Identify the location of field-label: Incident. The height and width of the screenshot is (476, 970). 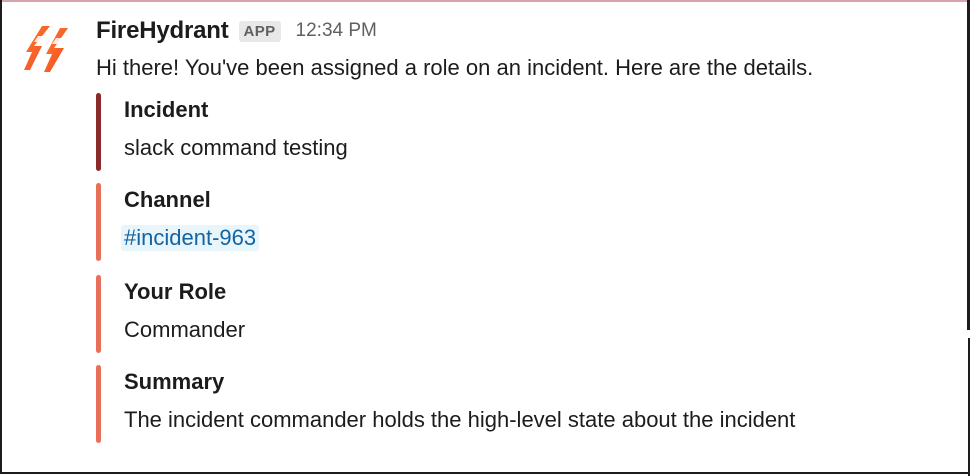
(166, 109).